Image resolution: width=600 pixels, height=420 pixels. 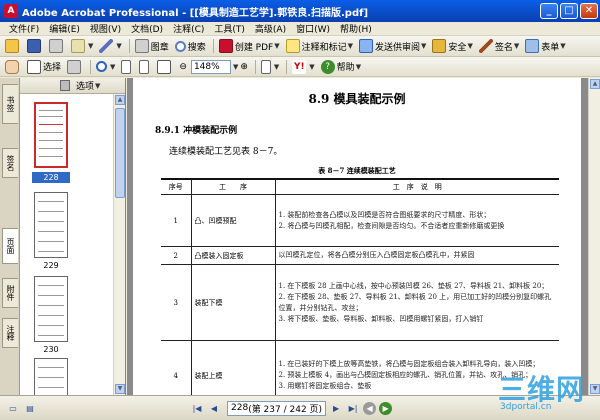 I want to click on thumbnail-scrollbar: ▲ ▼, so click(x=119, y=244).